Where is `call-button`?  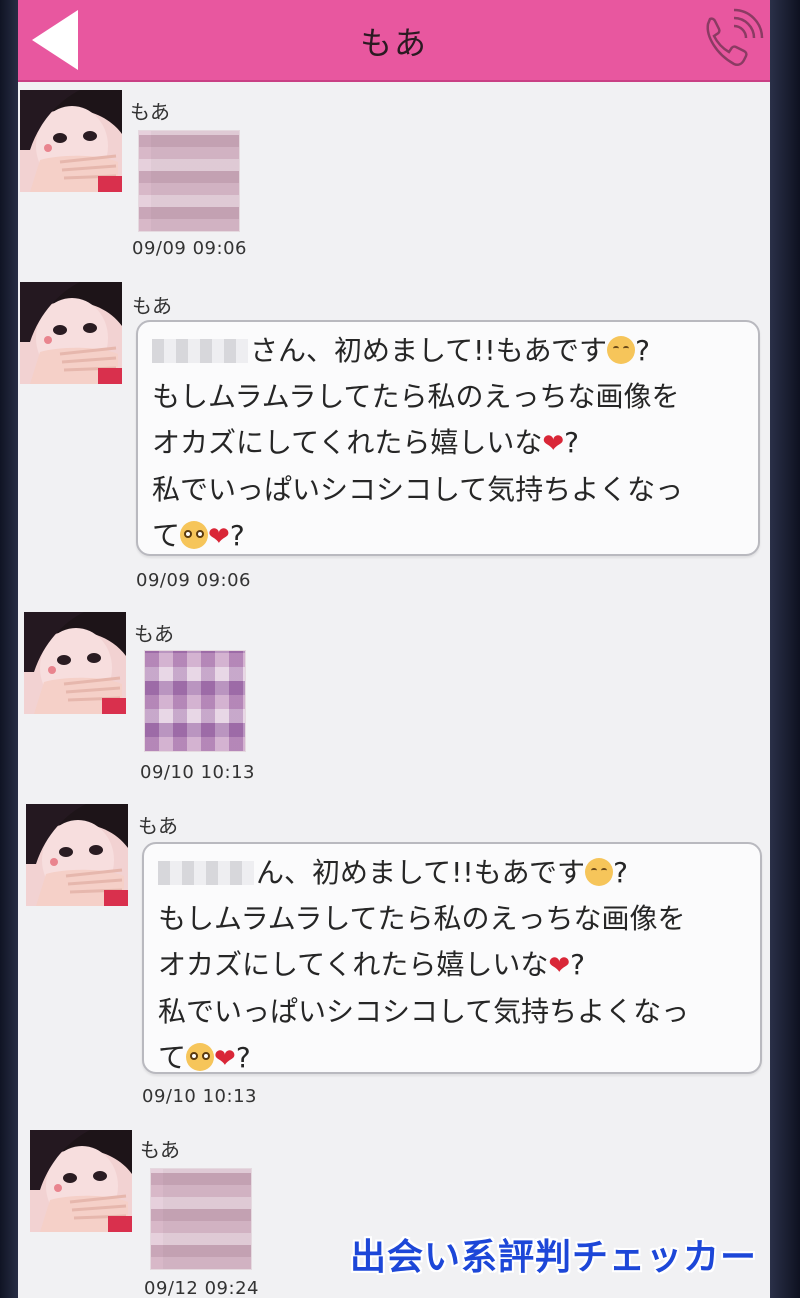
call-button is located at coordinates (729, 41).